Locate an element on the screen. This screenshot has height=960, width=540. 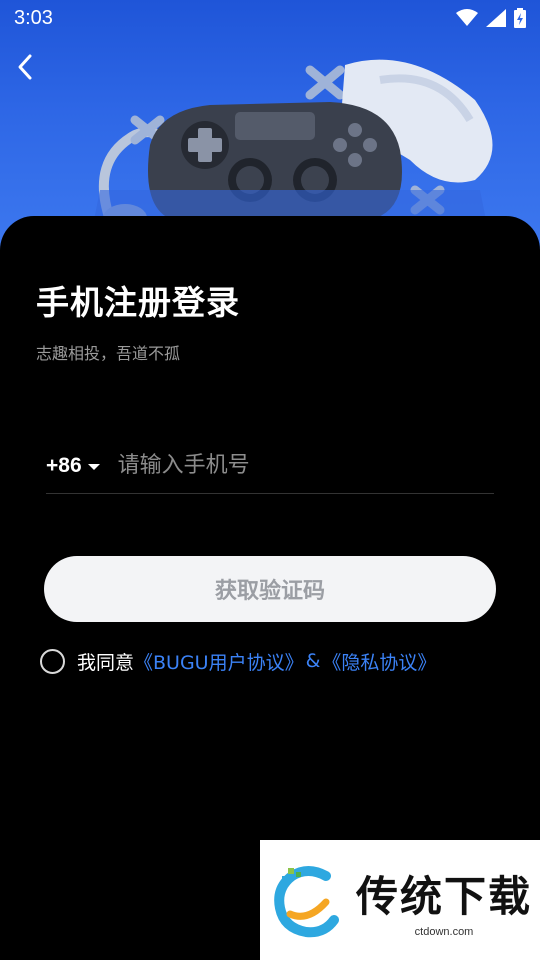
country-code-label: +86 is located at coordinates (64, 465).